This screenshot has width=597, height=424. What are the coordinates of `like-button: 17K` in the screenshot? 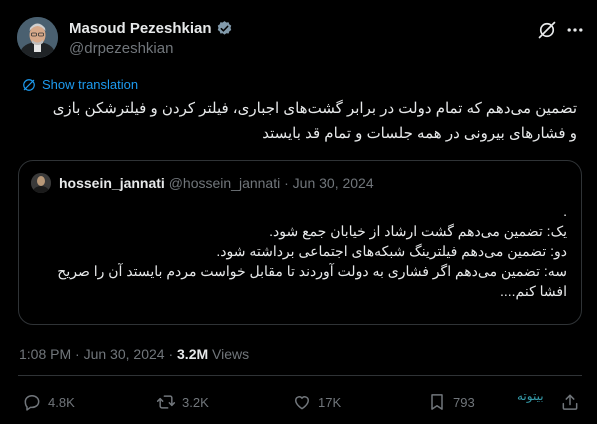 It's located at (316, 402).